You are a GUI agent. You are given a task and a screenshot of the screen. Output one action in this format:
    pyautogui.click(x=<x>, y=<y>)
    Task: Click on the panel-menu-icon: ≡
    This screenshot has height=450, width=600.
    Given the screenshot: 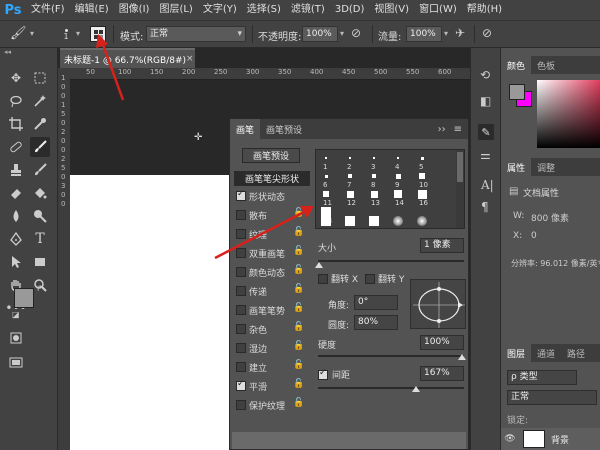 What is the action you would take?
    pyautogui.click(x=458, y=129)
    